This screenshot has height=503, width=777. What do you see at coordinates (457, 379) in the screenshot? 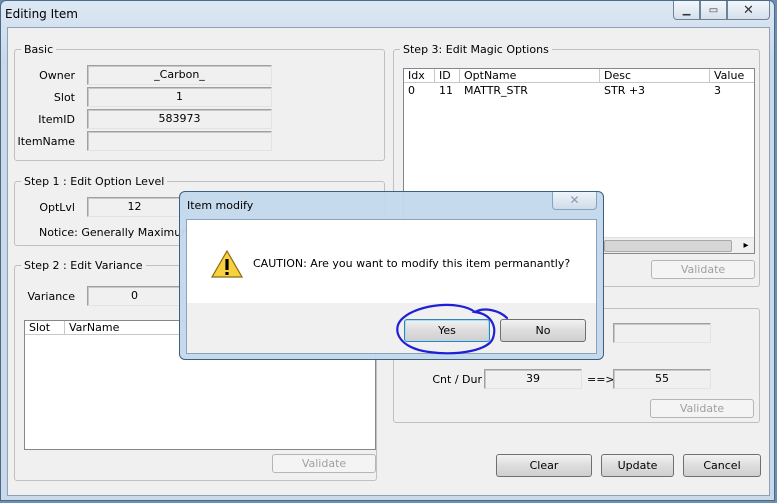
I see `cntdur-label: Cnt / Dur` at bounding box center [457, 379].